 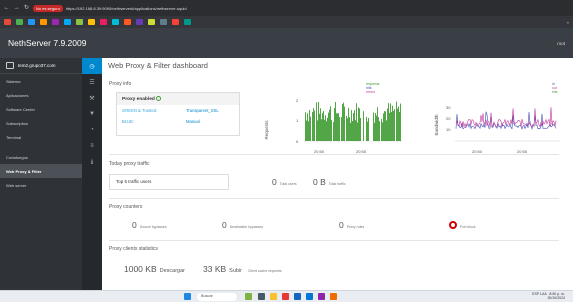 What do you see at coordinates (202, 110) in the screenshot?
I see `green-zone-mode: Transparent_SSL` at bounding box center [202, 110].